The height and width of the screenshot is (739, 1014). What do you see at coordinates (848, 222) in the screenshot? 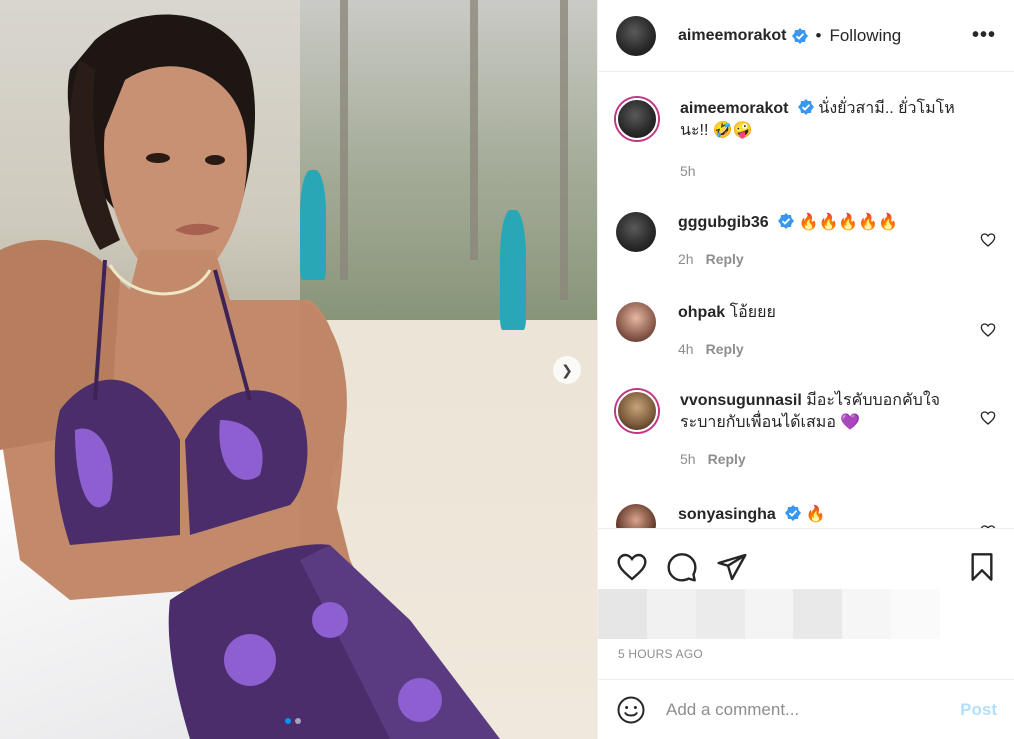
I see `comment-text: 🔥🔥🔥🔥🔥` at bounding box center [848, 222].